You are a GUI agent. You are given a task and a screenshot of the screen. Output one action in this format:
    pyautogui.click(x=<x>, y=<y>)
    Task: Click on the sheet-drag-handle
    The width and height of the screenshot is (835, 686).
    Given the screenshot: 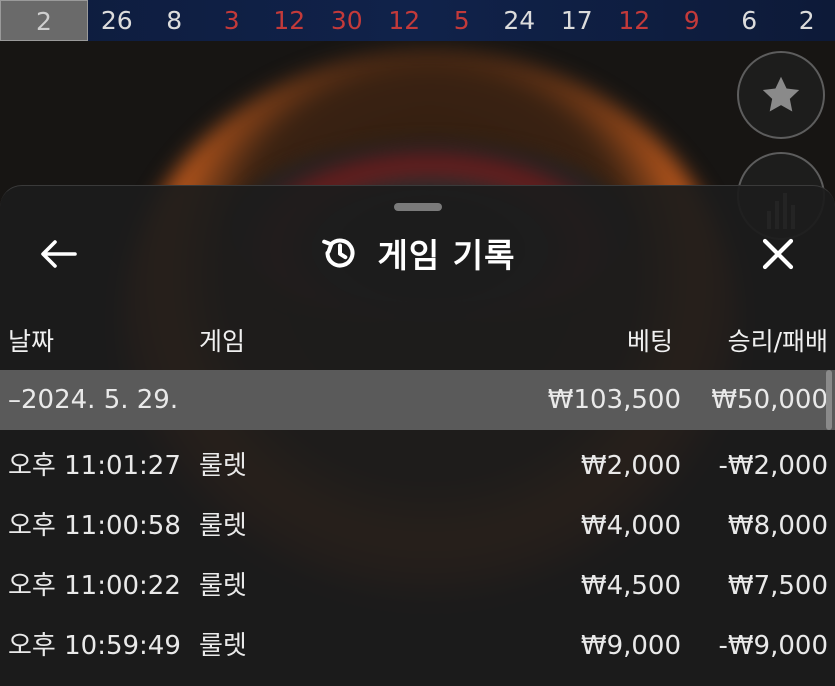 What is the action you would take?
    pyautogui.click(x=418, y=207)
    